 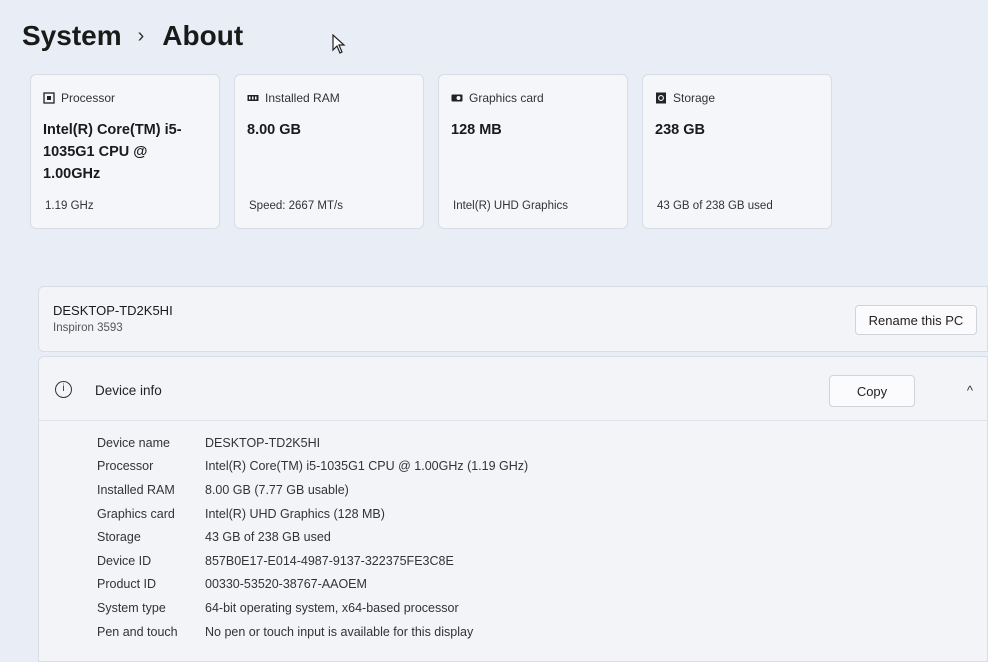 What do you see at coordinates (69, 206) in the screenshot?
I see `card-sub: 1.19 GHz` at bounding box center [69, 206].